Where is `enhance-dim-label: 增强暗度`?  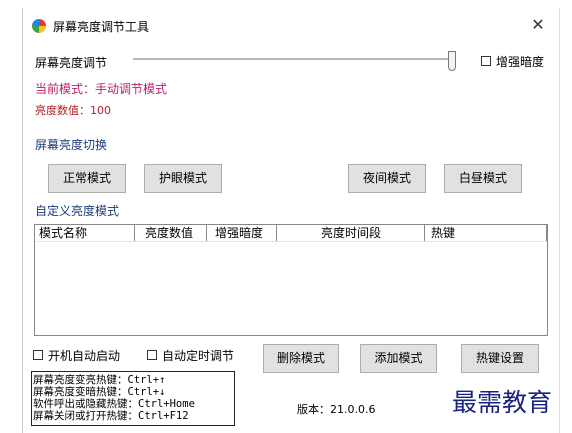
enhance-dim-label: 增强暗度 is located at coordinates (520, 62).